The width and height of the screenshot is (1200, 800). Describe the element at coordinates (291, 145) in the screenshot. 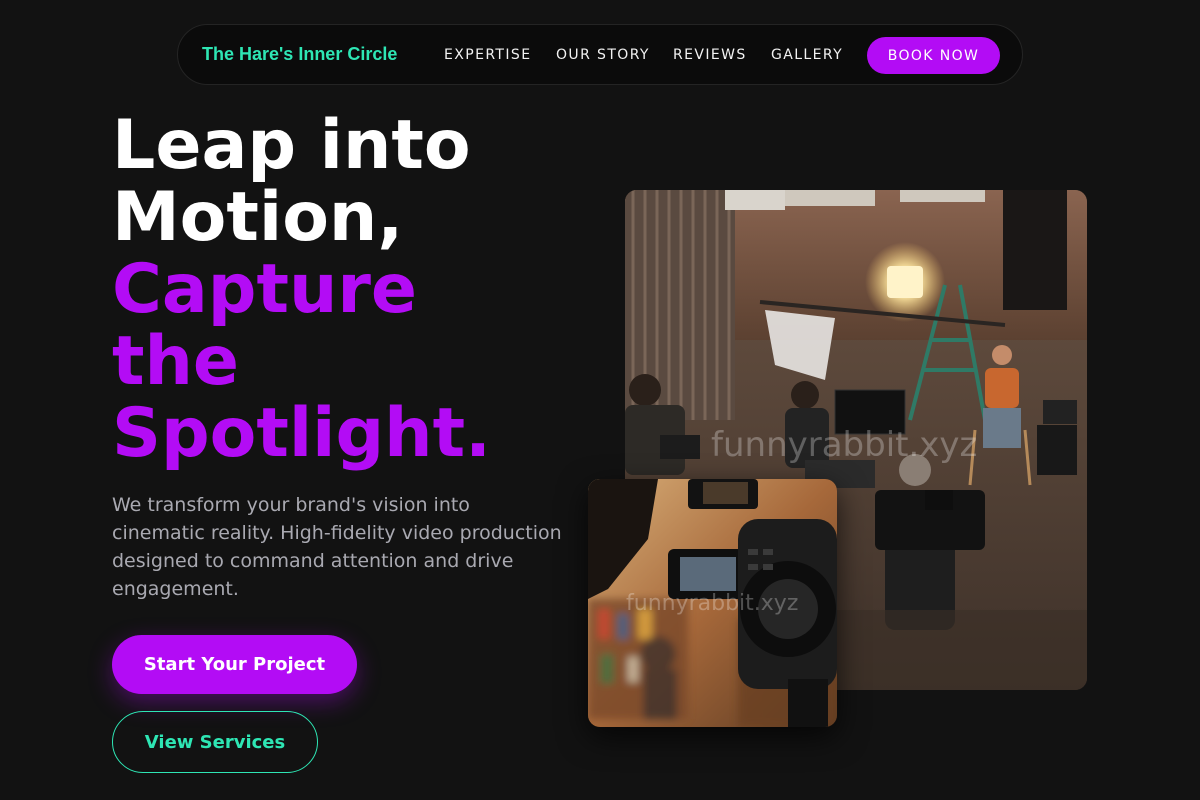

I see `headline-line-1: Leap into` at that location.